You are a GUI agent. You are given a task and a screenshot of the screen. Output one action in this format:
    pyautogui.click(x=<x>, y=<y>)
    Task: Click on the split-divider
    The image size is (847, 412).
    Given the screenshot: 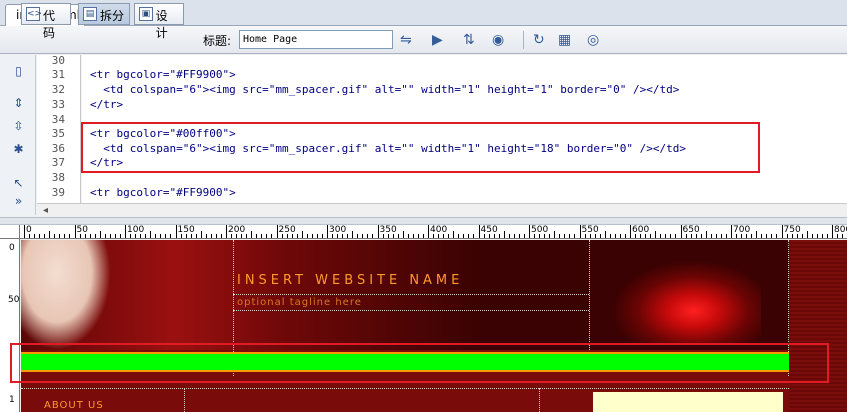 What is the action you would take?
    pyautogui.click(x=423, y=221)
    